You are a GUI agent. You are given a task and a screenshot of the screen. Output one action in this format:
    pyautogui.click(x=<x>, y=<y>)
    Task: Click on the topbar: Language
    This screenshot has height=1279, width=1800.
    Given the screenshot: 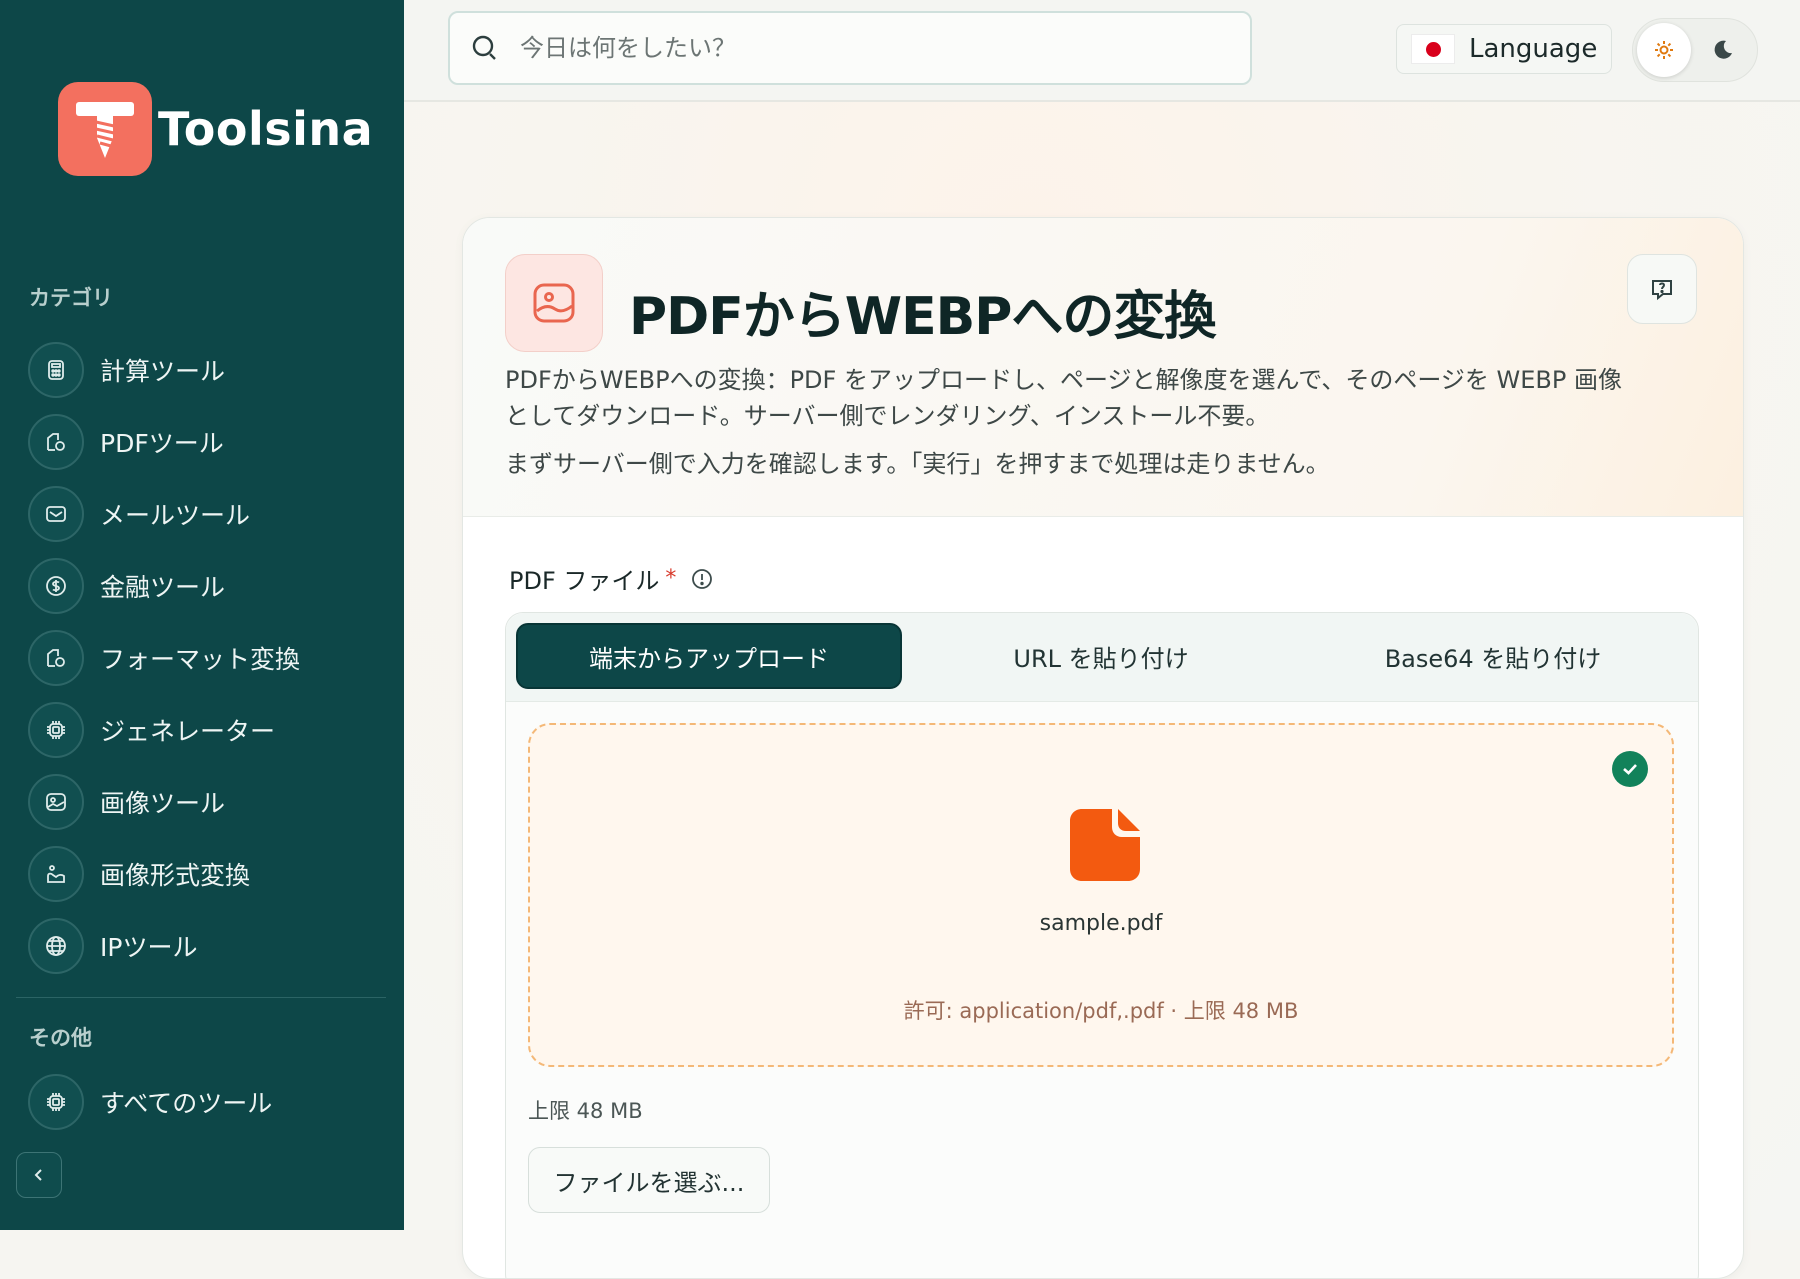 What is the action you would take?
    pyautogui.click(x=1102, y=51)
    